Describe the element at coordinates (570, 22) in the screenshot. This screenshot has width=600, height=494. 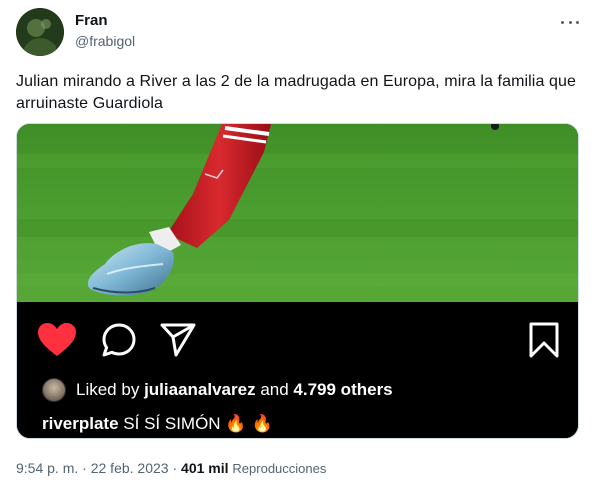
I see `more-options-icon` at that location.